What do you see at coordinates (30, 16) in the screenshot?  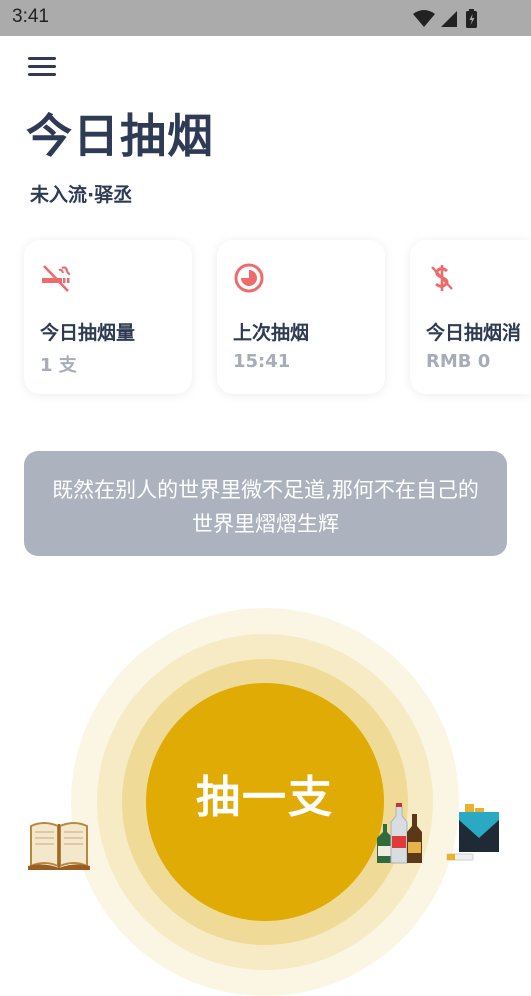 I see `status-time: 3:41` at bounding box center [30, 16].